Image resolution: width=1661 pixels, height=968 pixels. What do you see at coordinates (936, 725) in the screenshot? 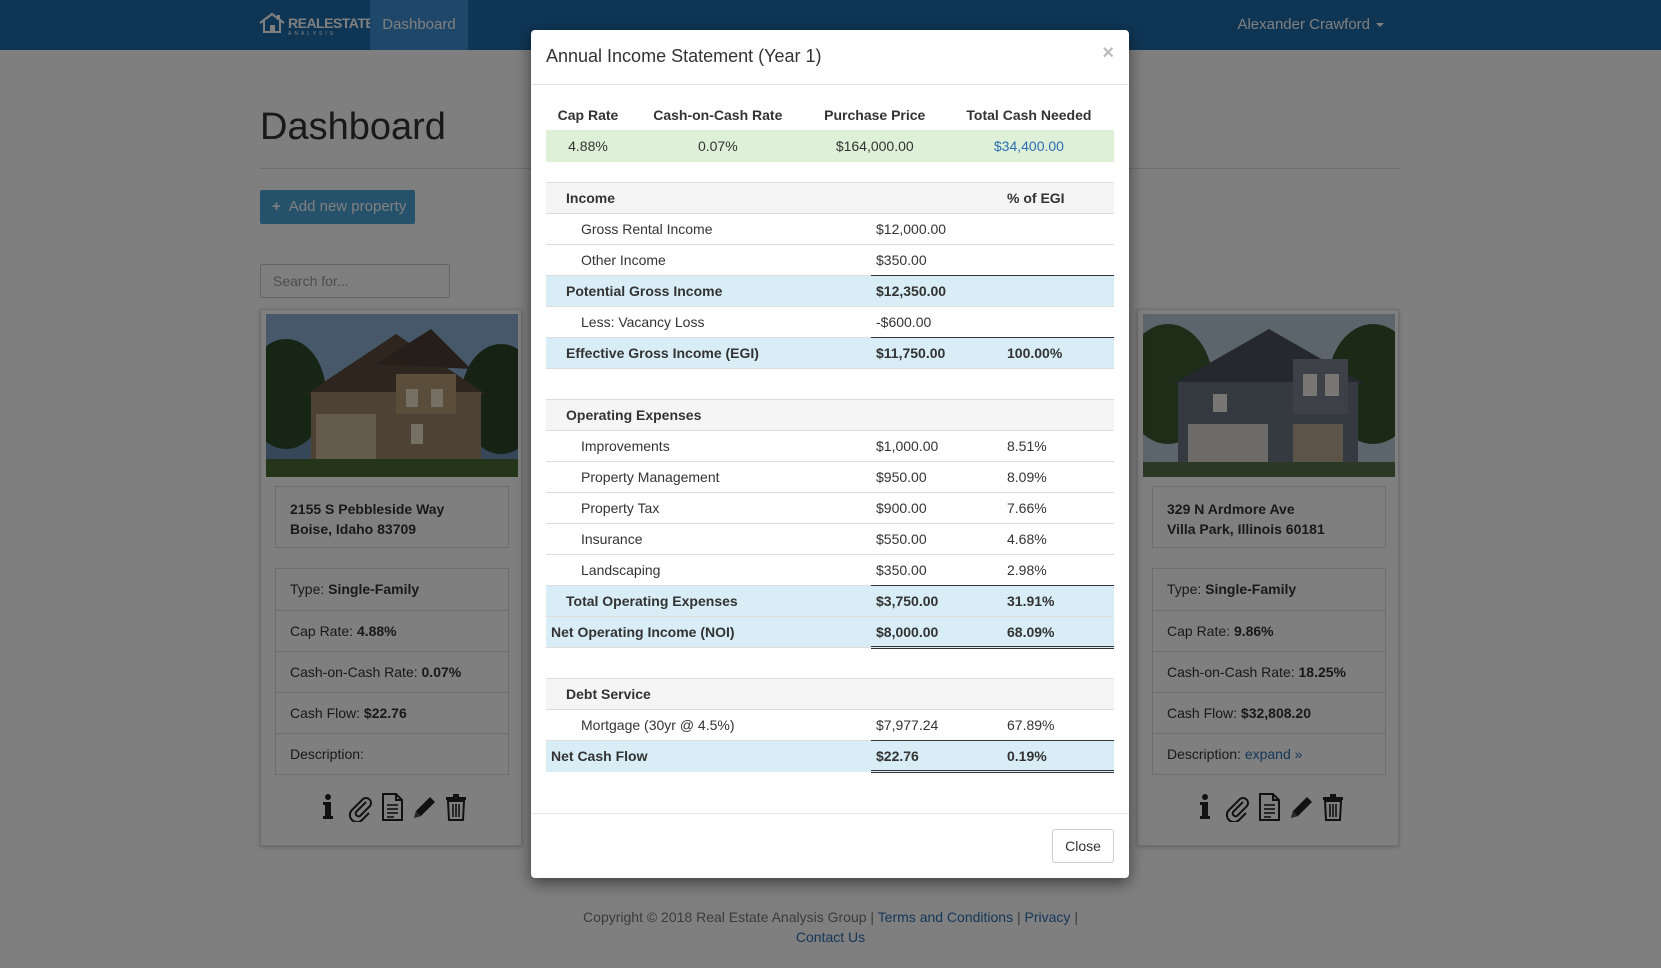
I see `mortgage-amount: $7,977.24` at bounding box center [936, 725].